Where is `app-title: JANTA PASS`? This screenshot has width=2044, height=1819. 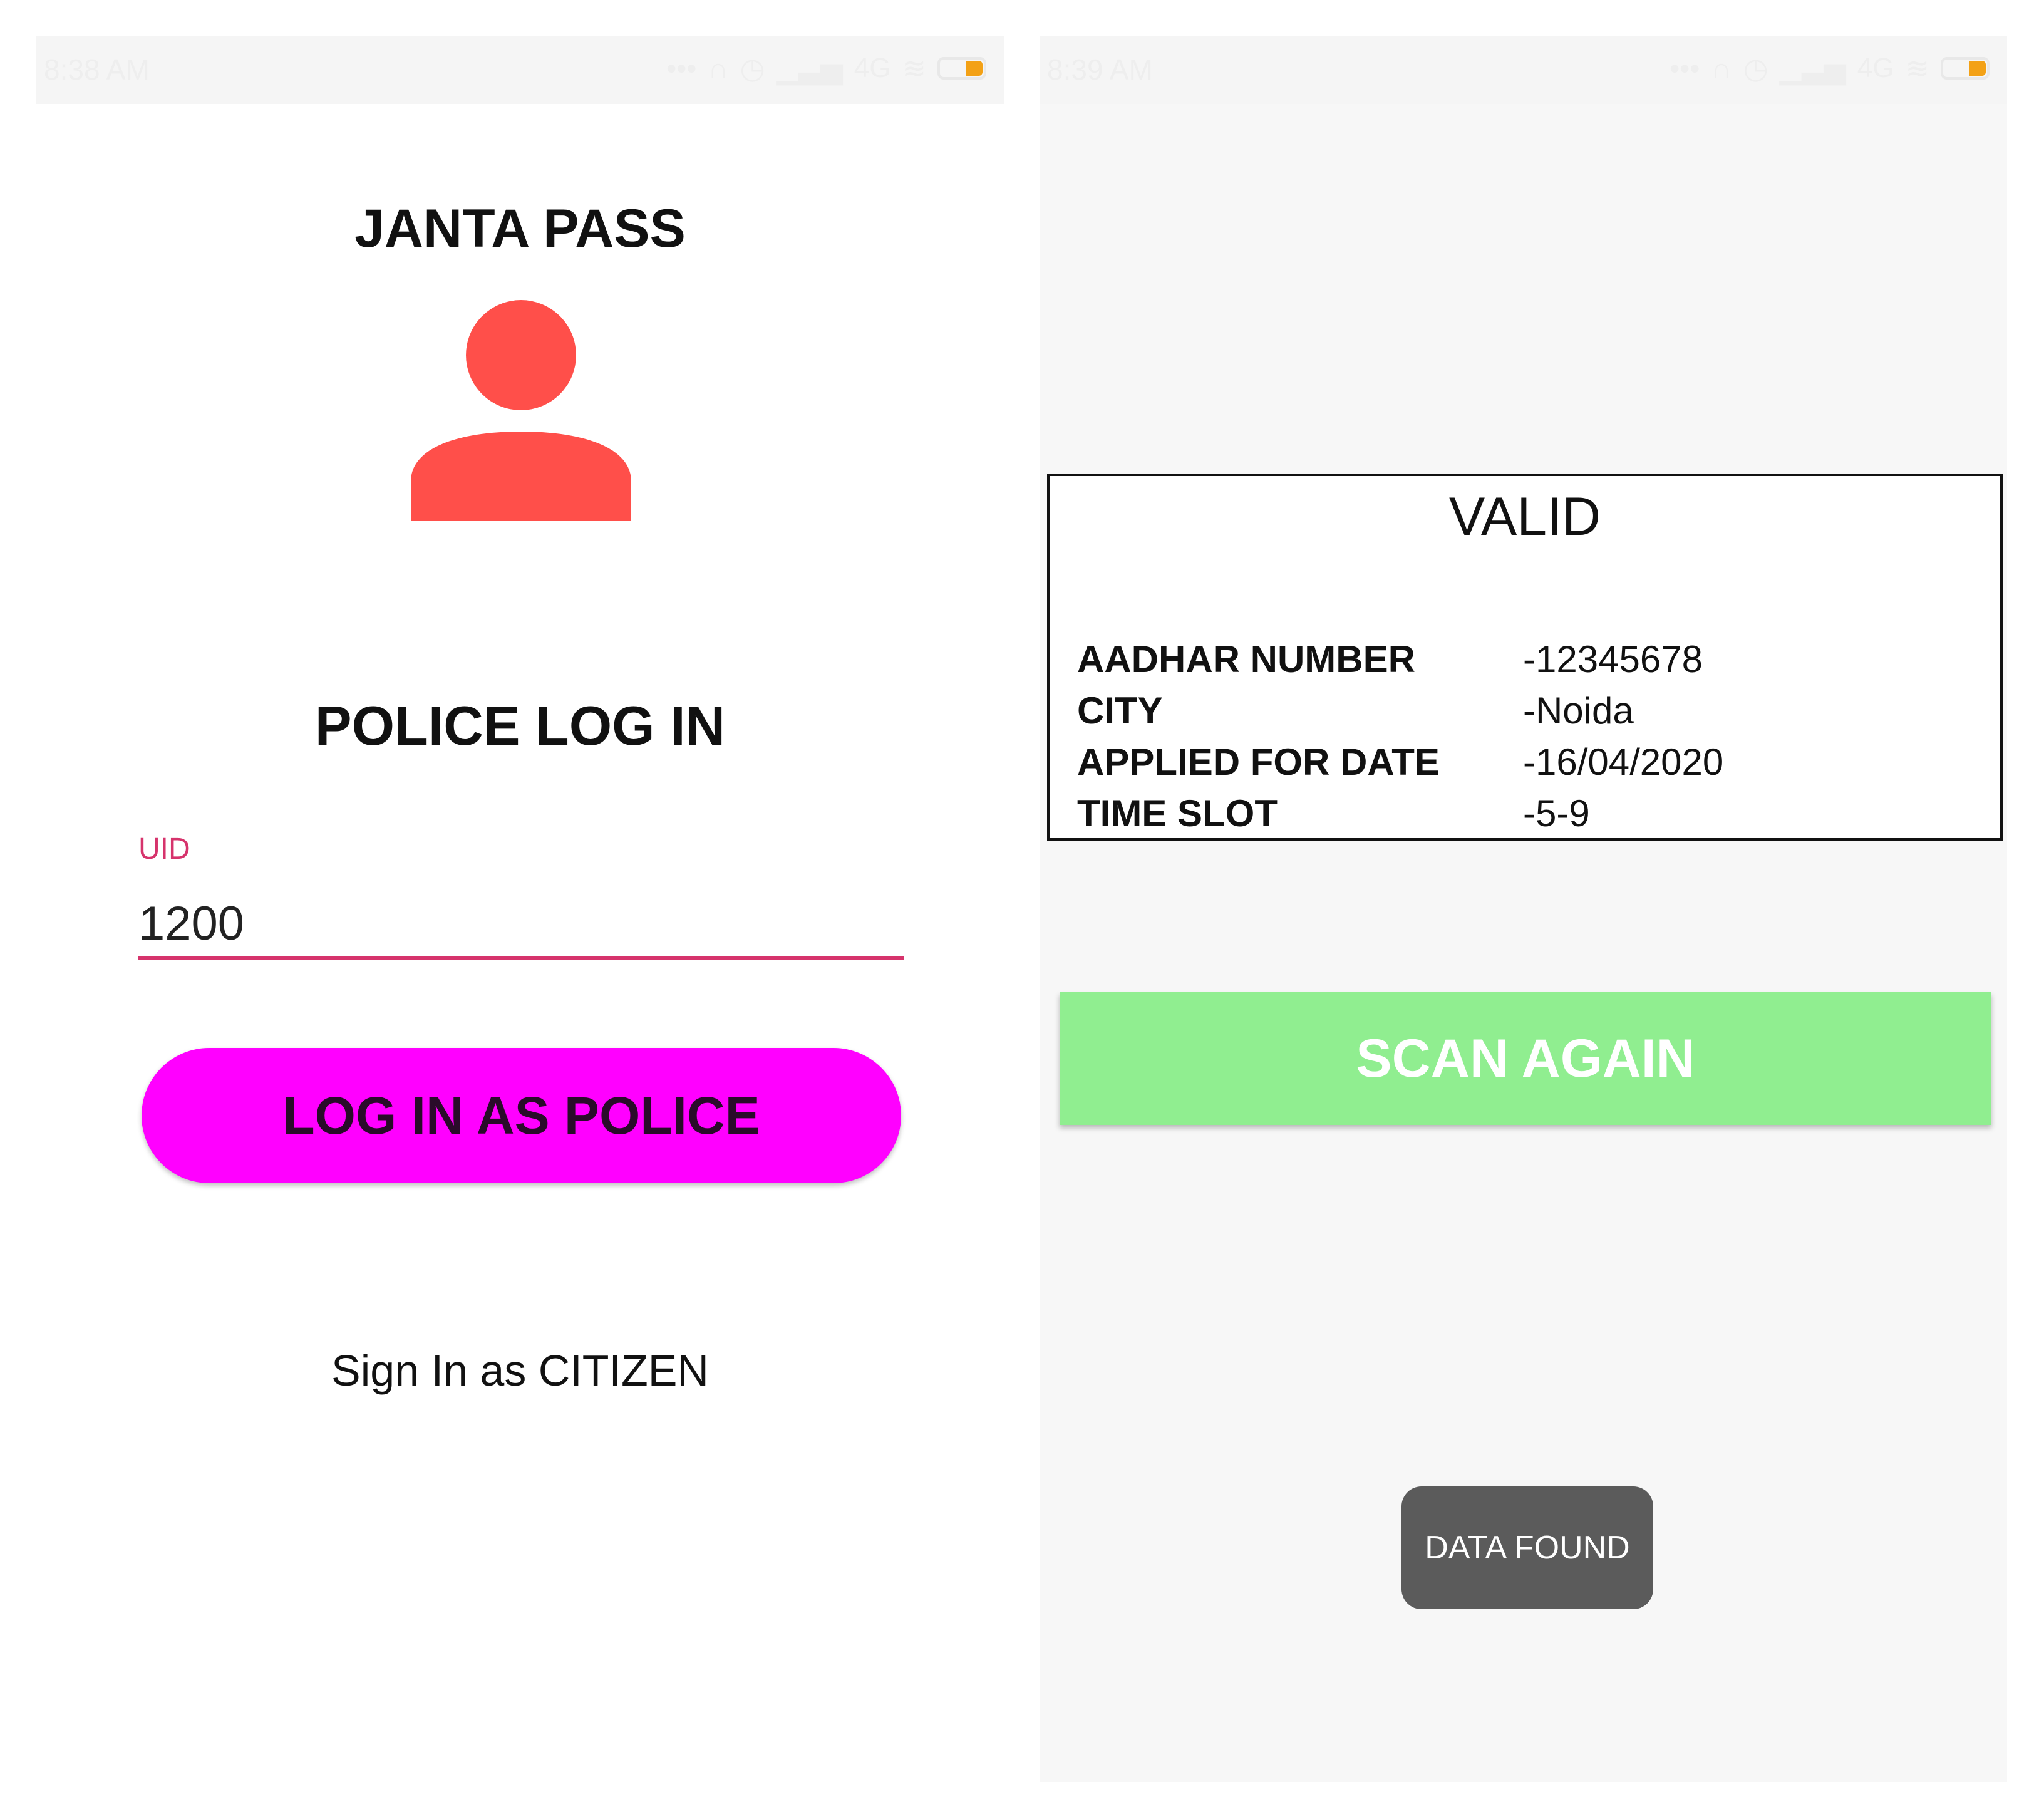
app-title: JANTA PASS is located at coordinates (520, 229).